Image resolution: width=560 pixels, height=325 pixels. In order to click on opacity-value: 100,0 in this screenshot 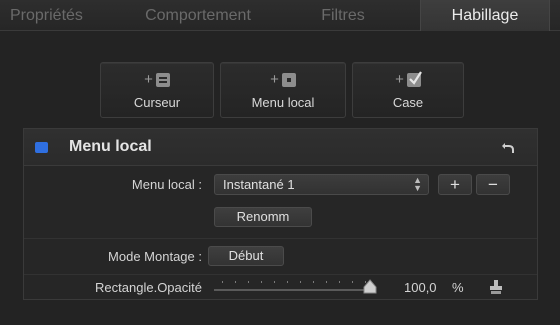, I will do `click(420, 287)`.